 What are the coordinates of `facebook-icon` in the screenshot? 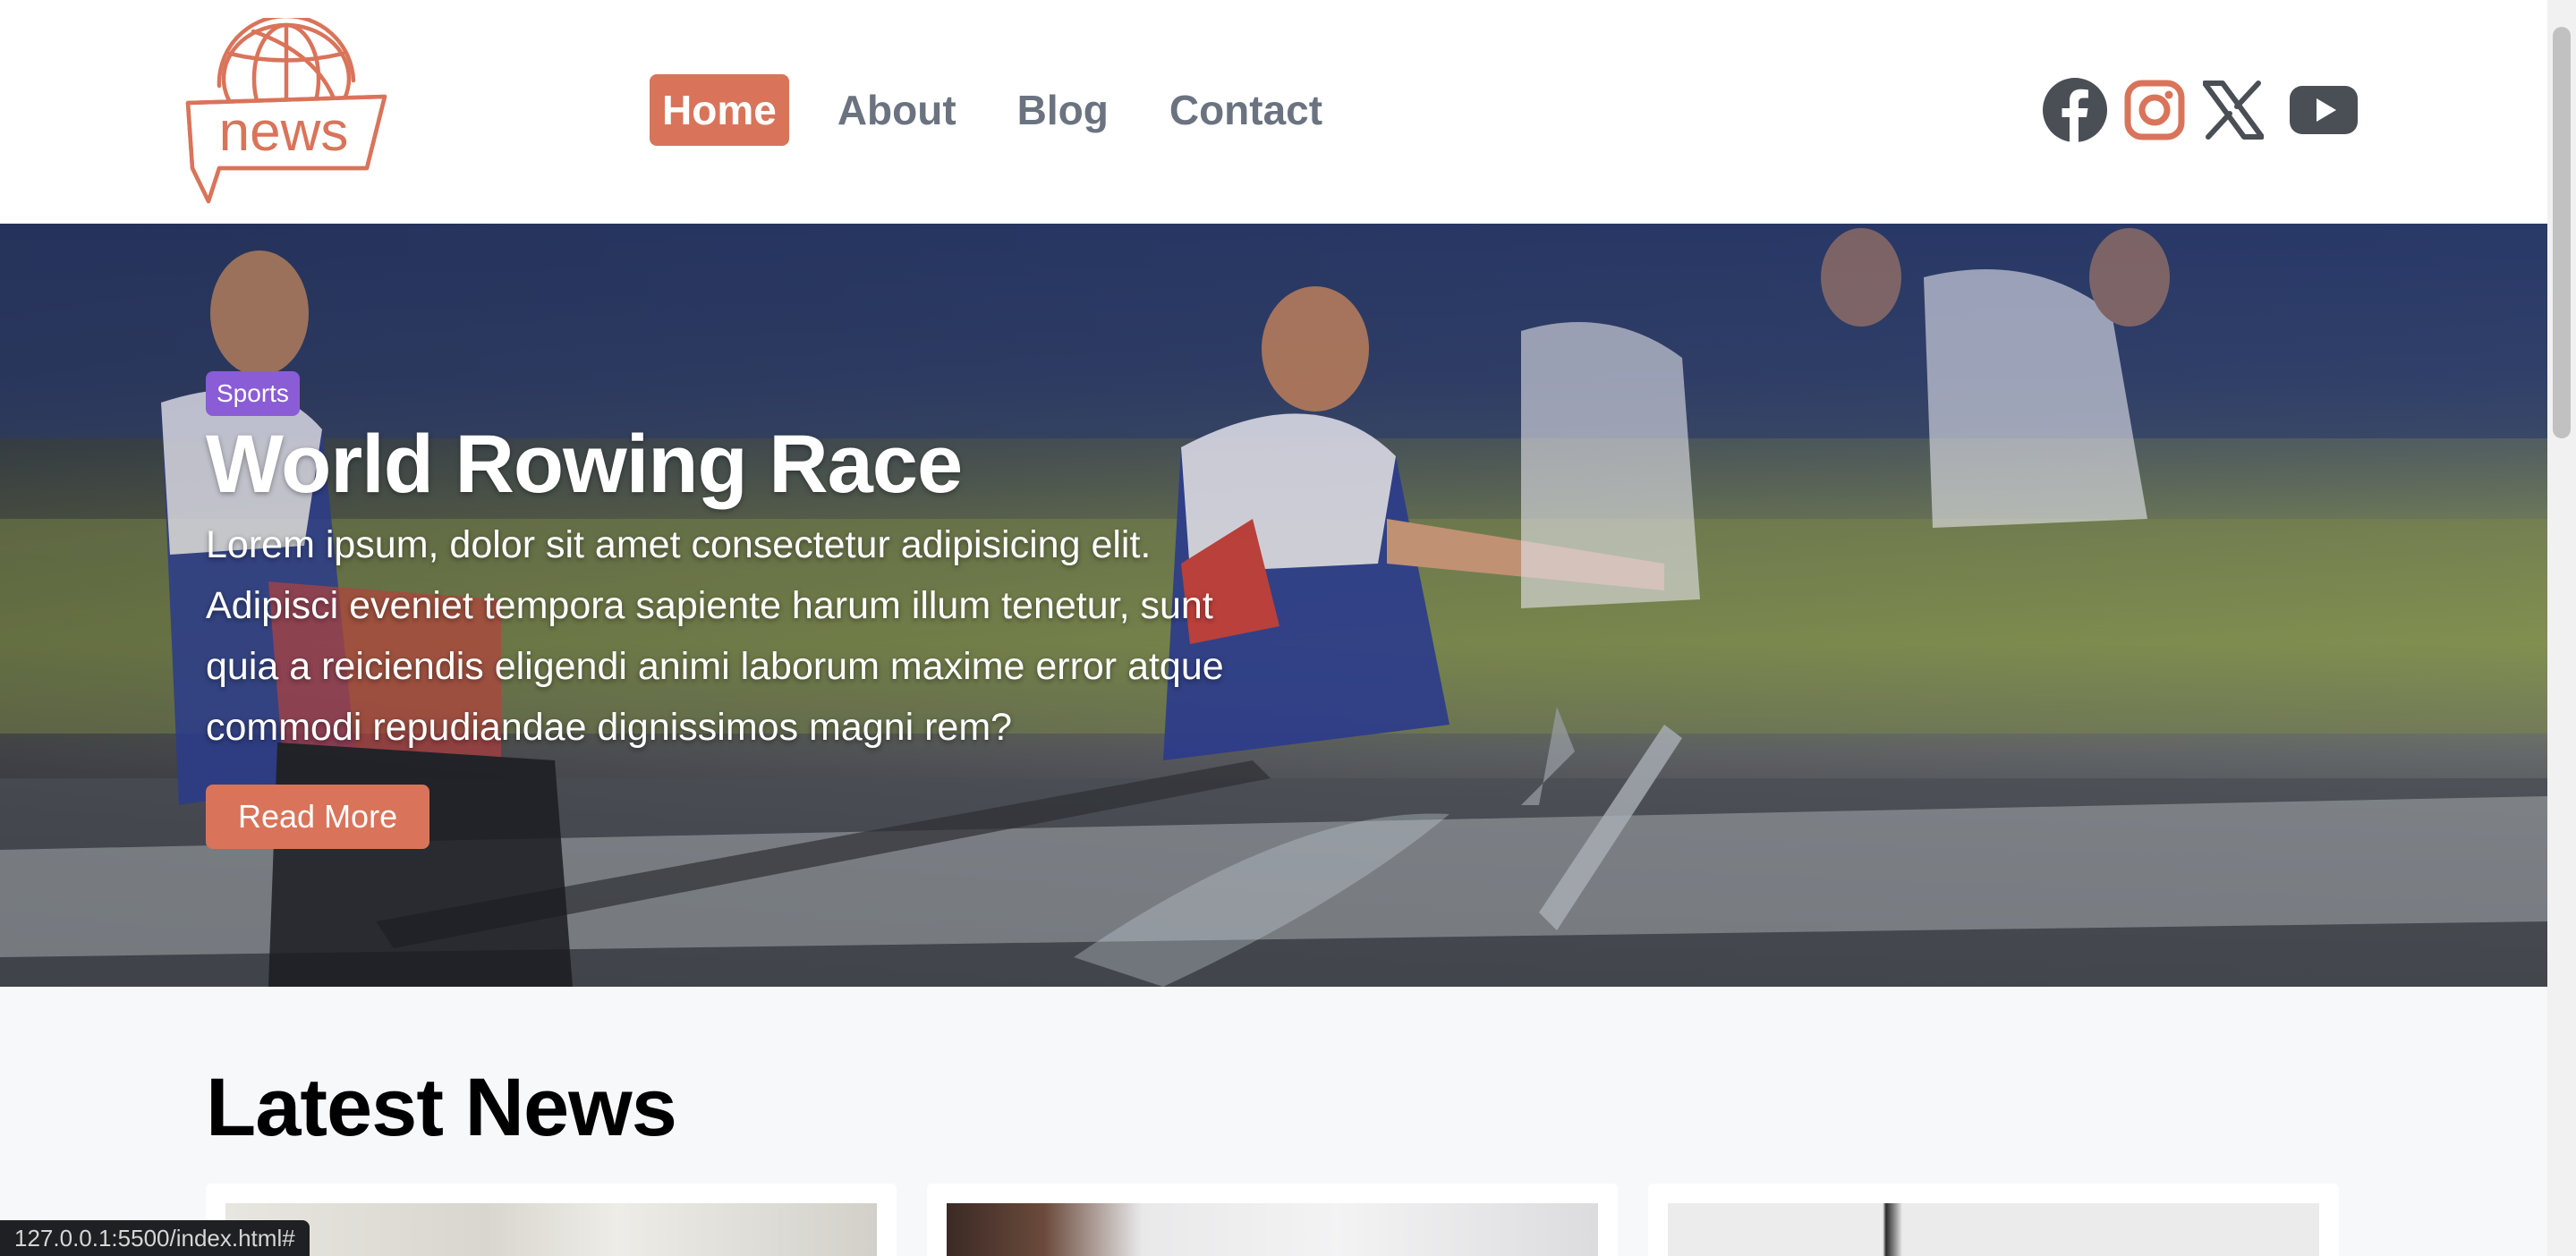 It's located at (2075, 110).